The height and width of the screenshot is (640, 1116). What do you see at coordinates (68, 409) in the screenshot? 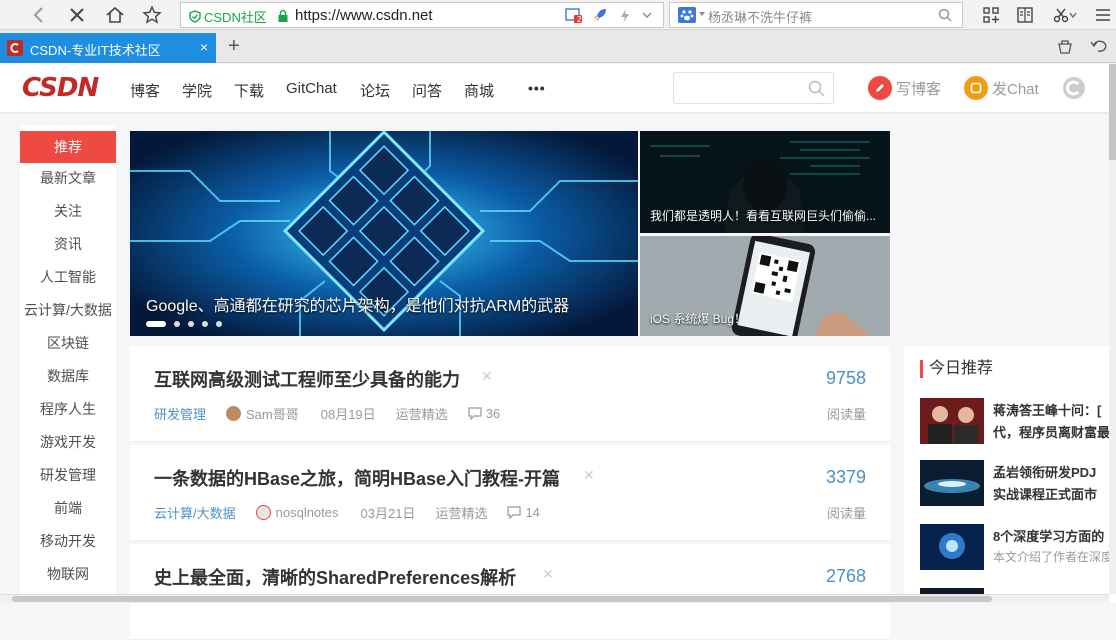
I see `sidebar-item-career: 程序人生` at bounding box center [68, 409].